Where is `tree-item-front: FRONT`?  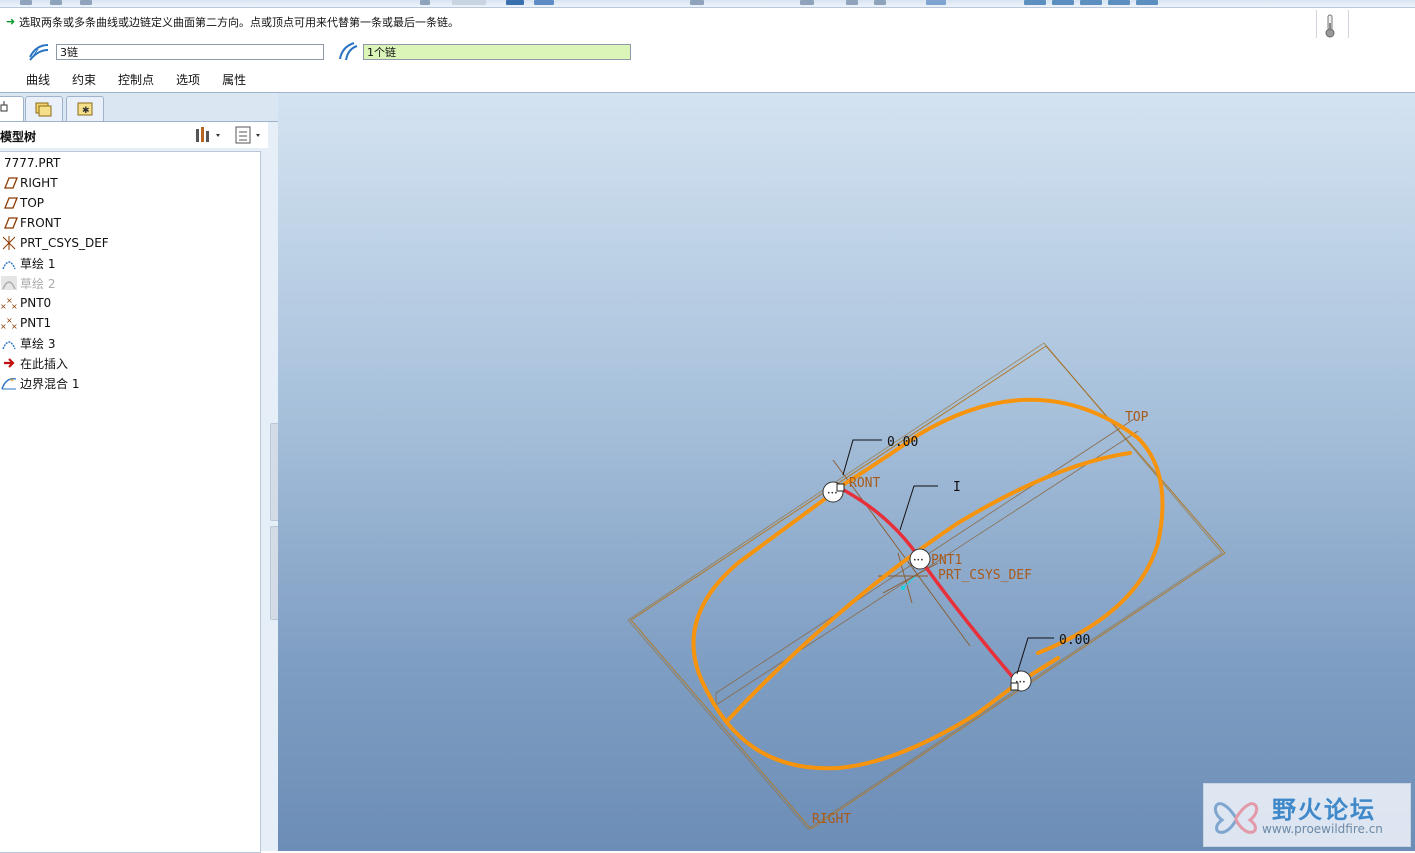 tree-item-front: FRONT is located at coordinates (30, 223).